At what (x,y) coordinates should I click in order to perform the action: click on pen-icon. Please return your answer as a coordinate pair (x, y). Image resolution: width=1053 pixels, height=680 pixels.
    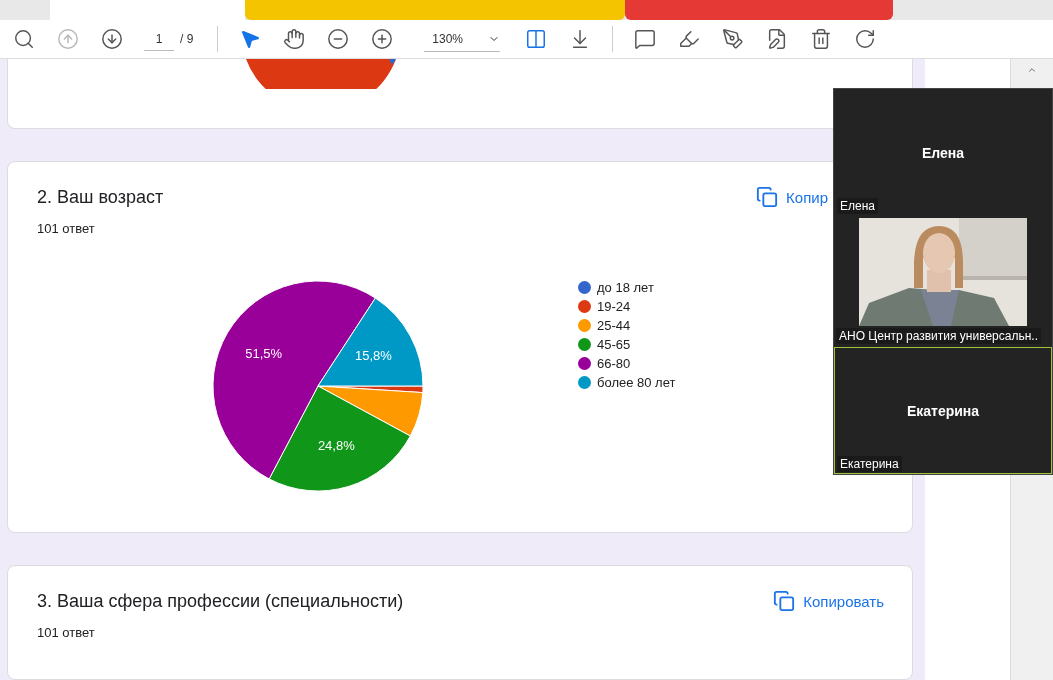
    Looking at the image, I should click on (733, 39).